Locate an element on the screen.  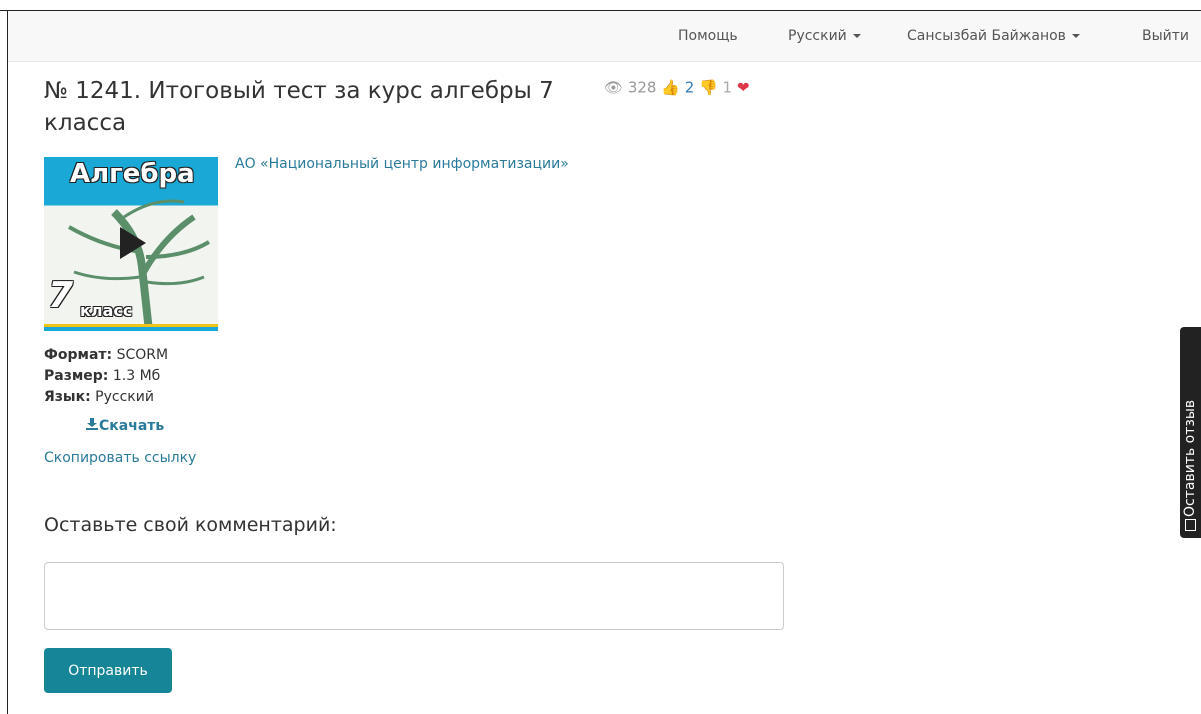
size-row: Размер: 1.3 Мб is located at coordinates (106, 376).